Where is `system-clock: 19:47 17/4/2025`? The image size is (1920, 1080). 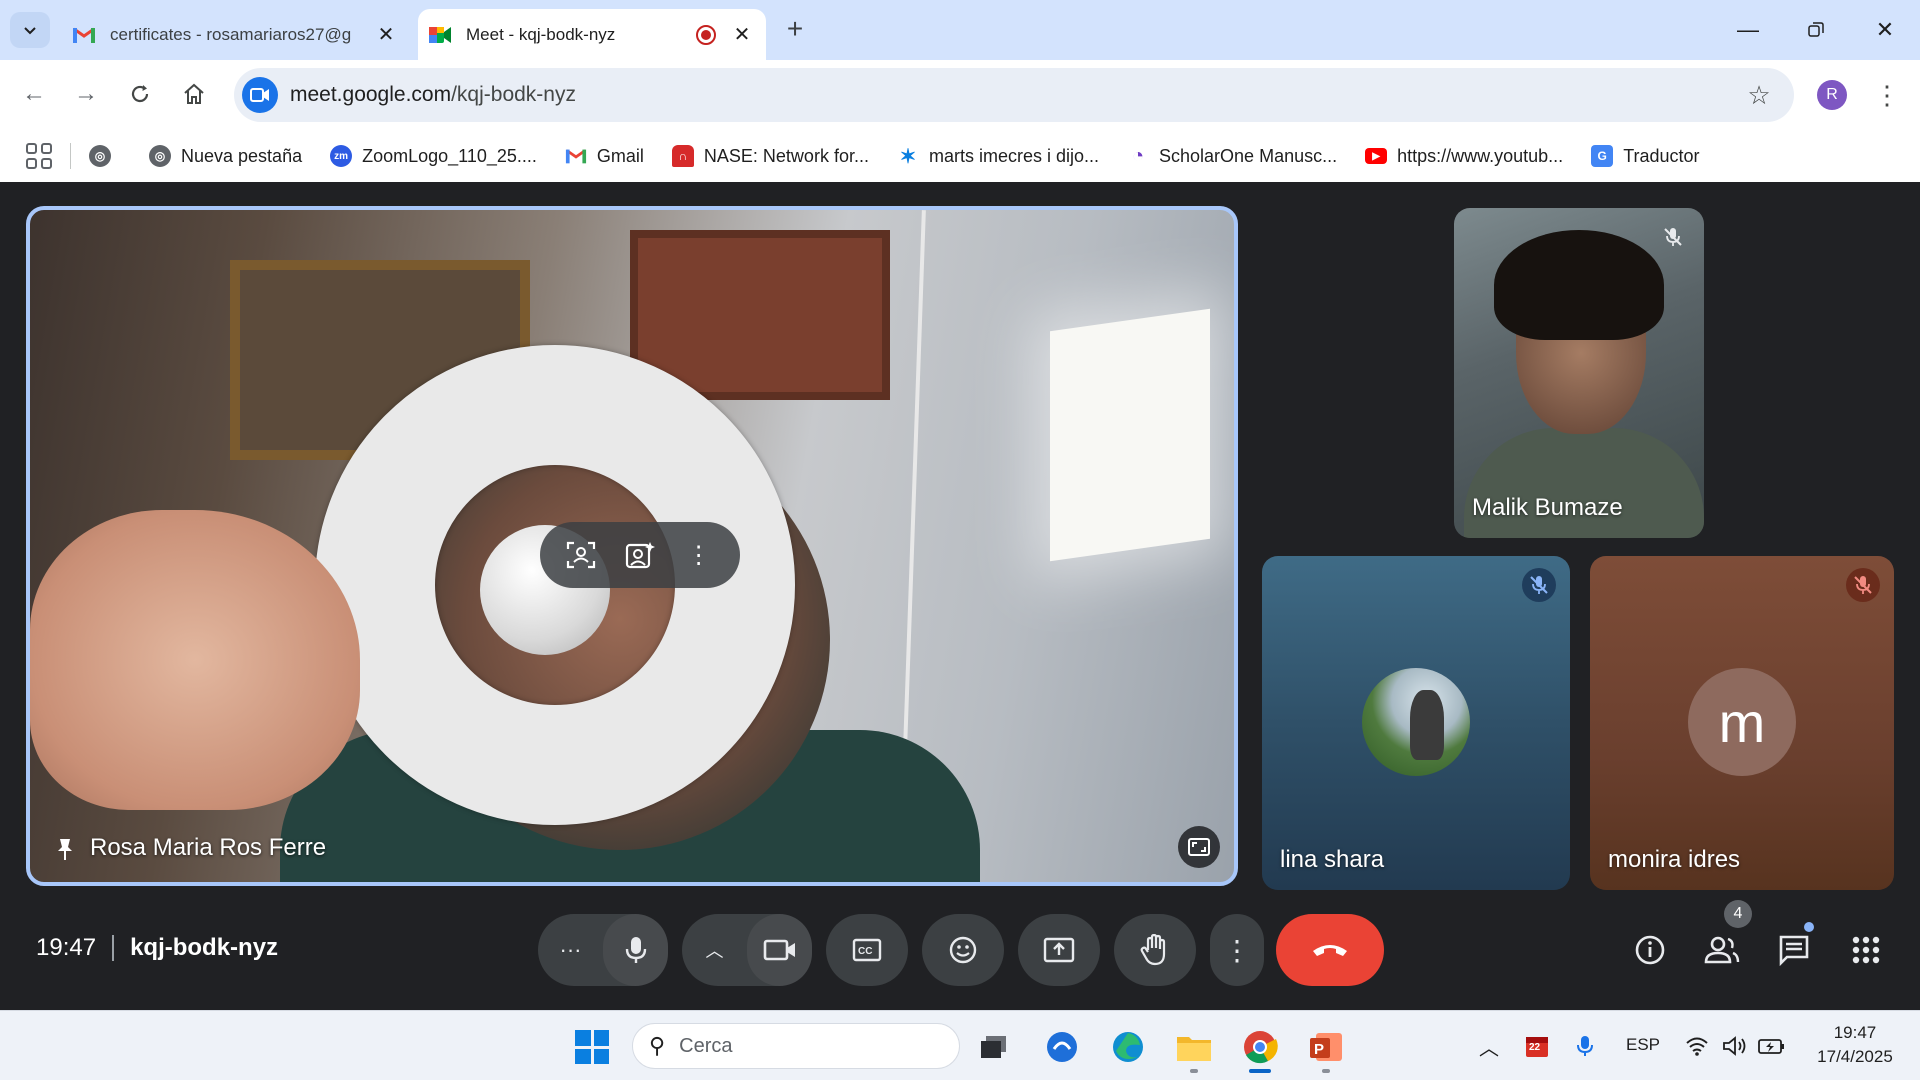 system-clock: 19:47 17/4/2025 is located at coordinates (1855, 1045).